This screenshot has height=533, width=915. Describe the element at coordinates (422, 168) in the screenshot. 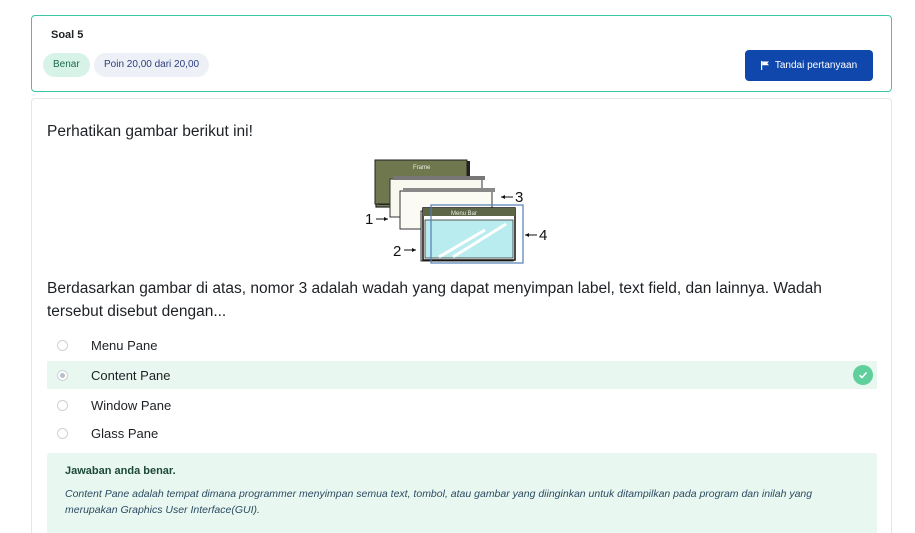

I see `frame-label: Frame` at that location.